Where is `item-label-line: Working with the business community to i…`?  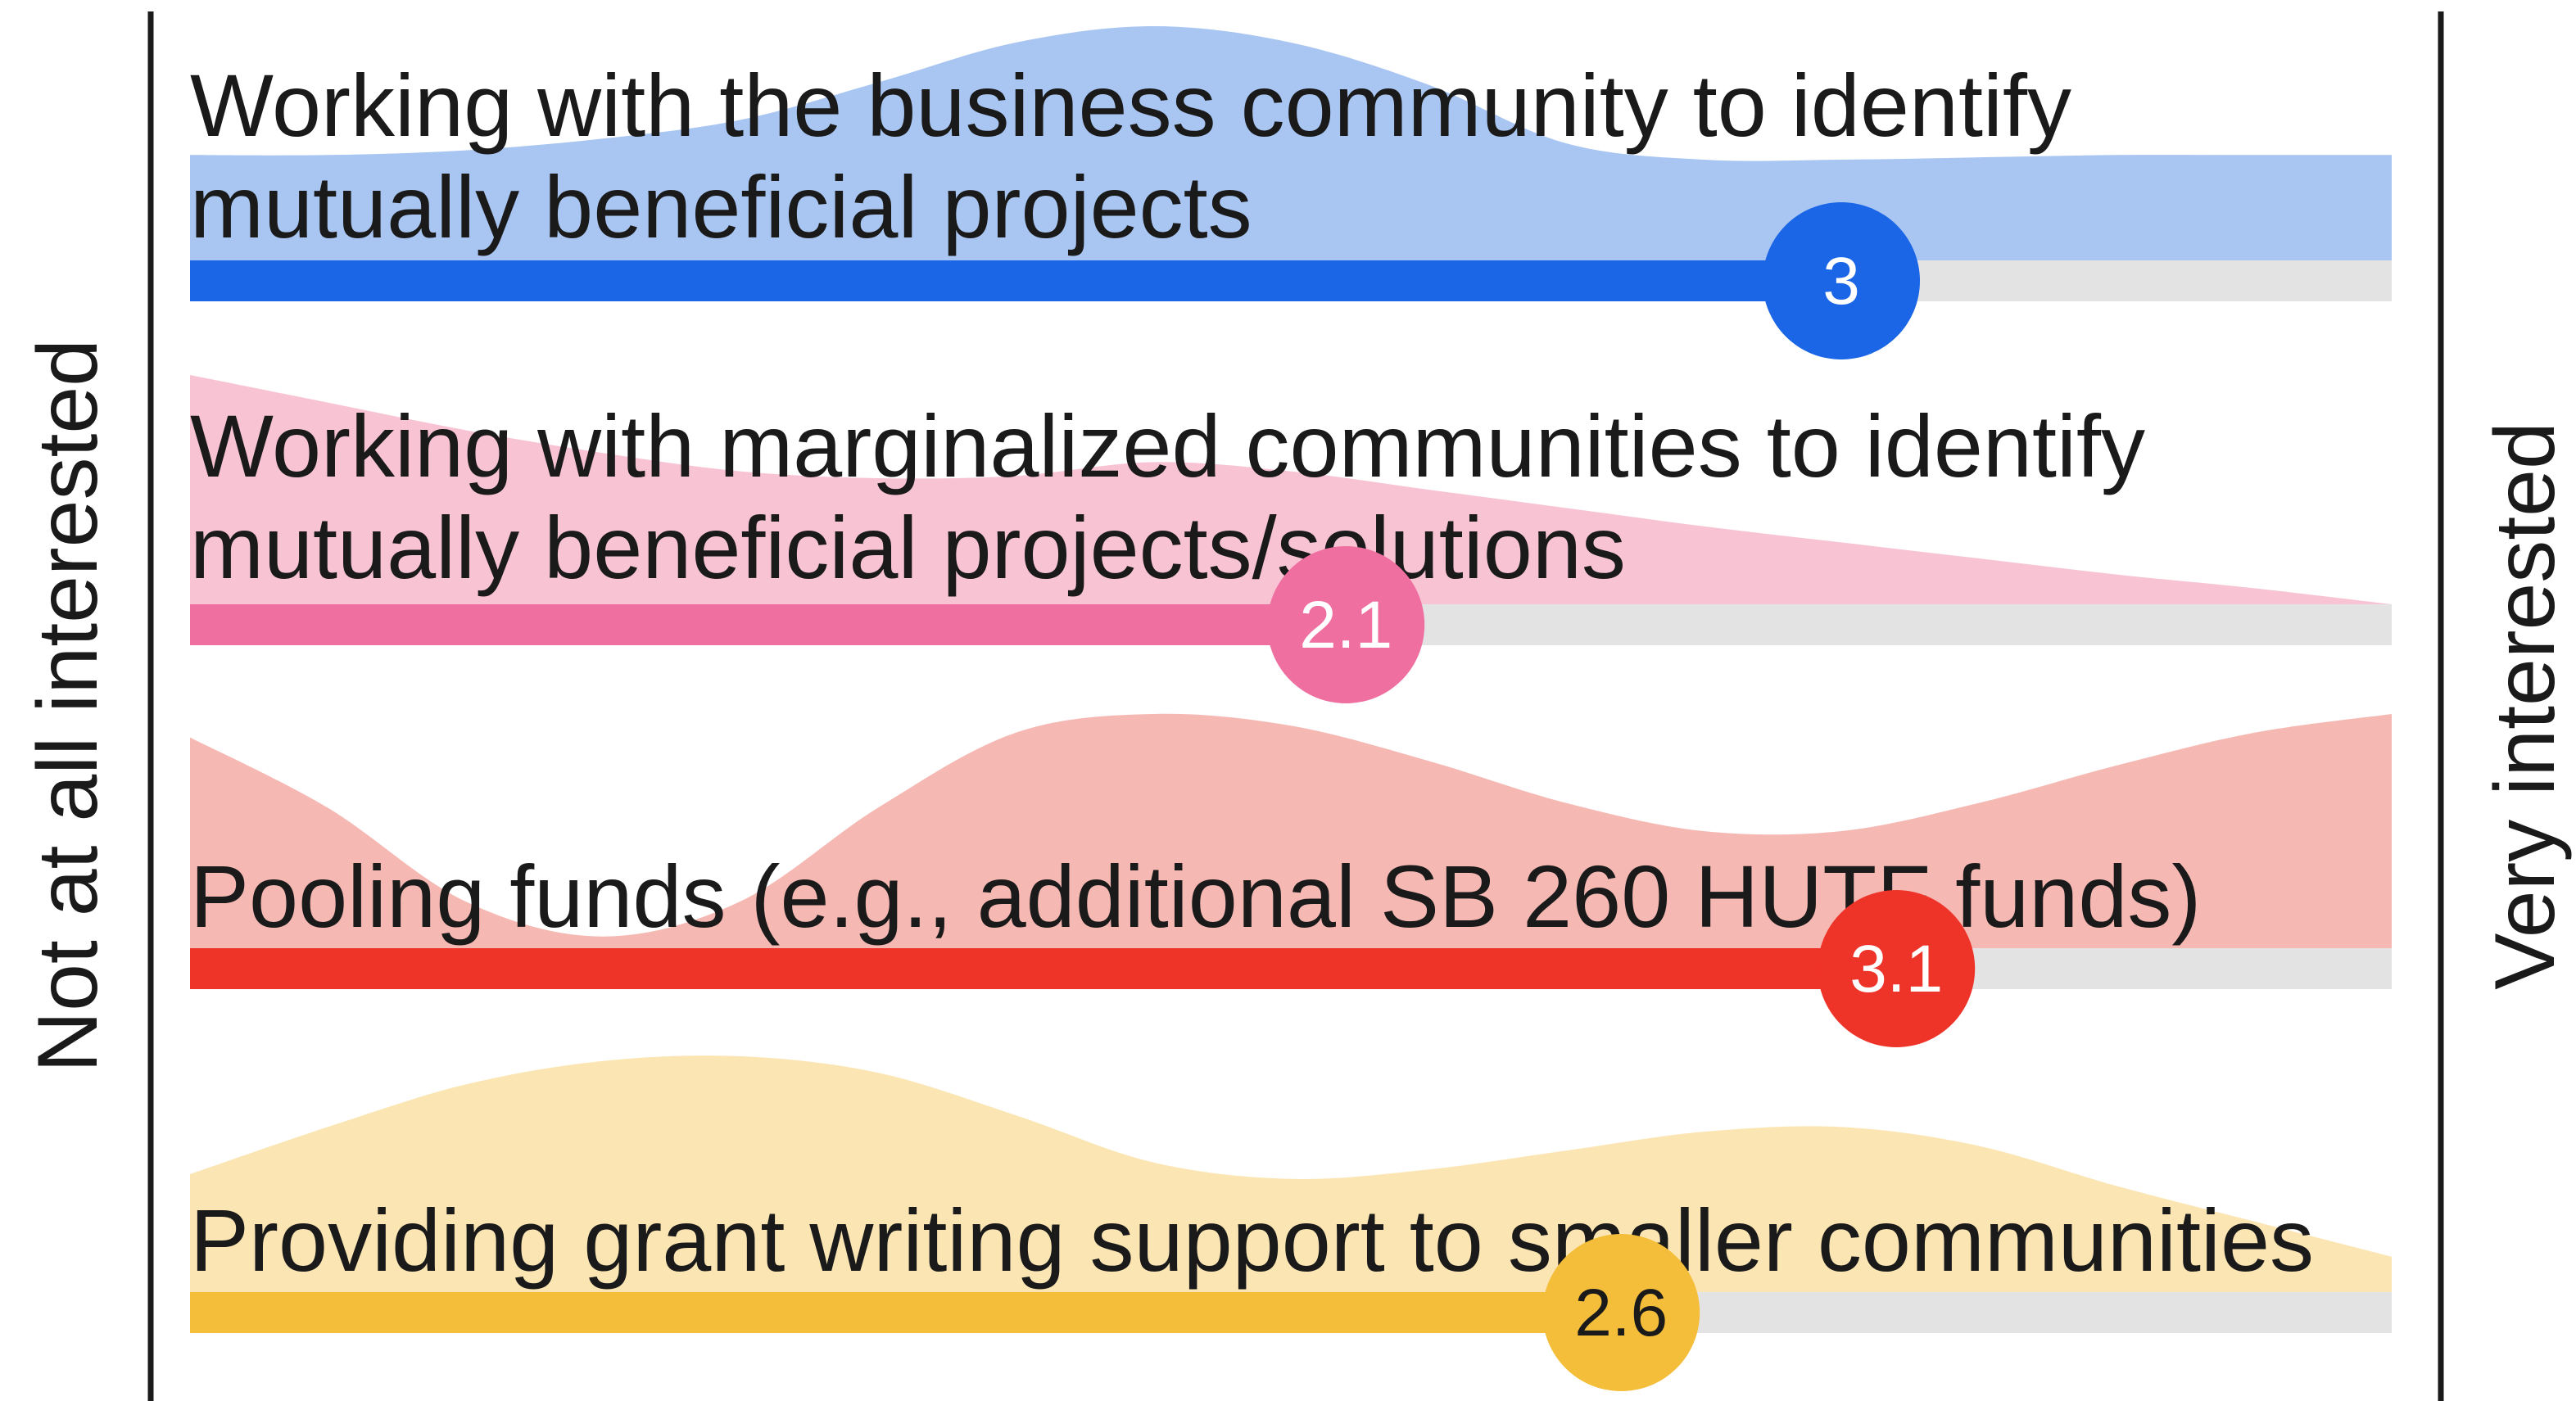 item-label-line: Working with the business community to i… is located at coordinates (1130, 106).